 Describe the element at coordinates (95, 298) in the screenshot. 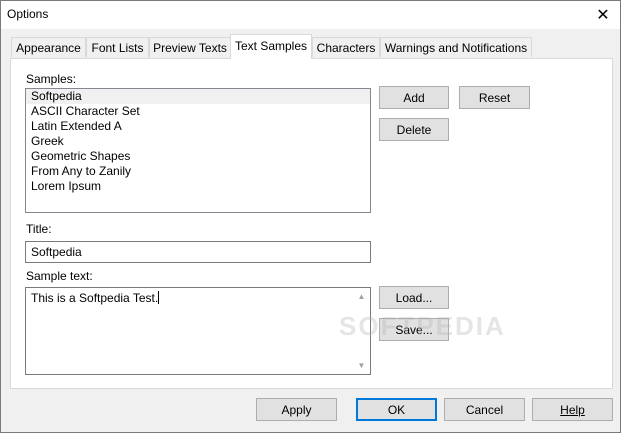

I see `sample-text-value: This is a Softpedia Test.` at that location.